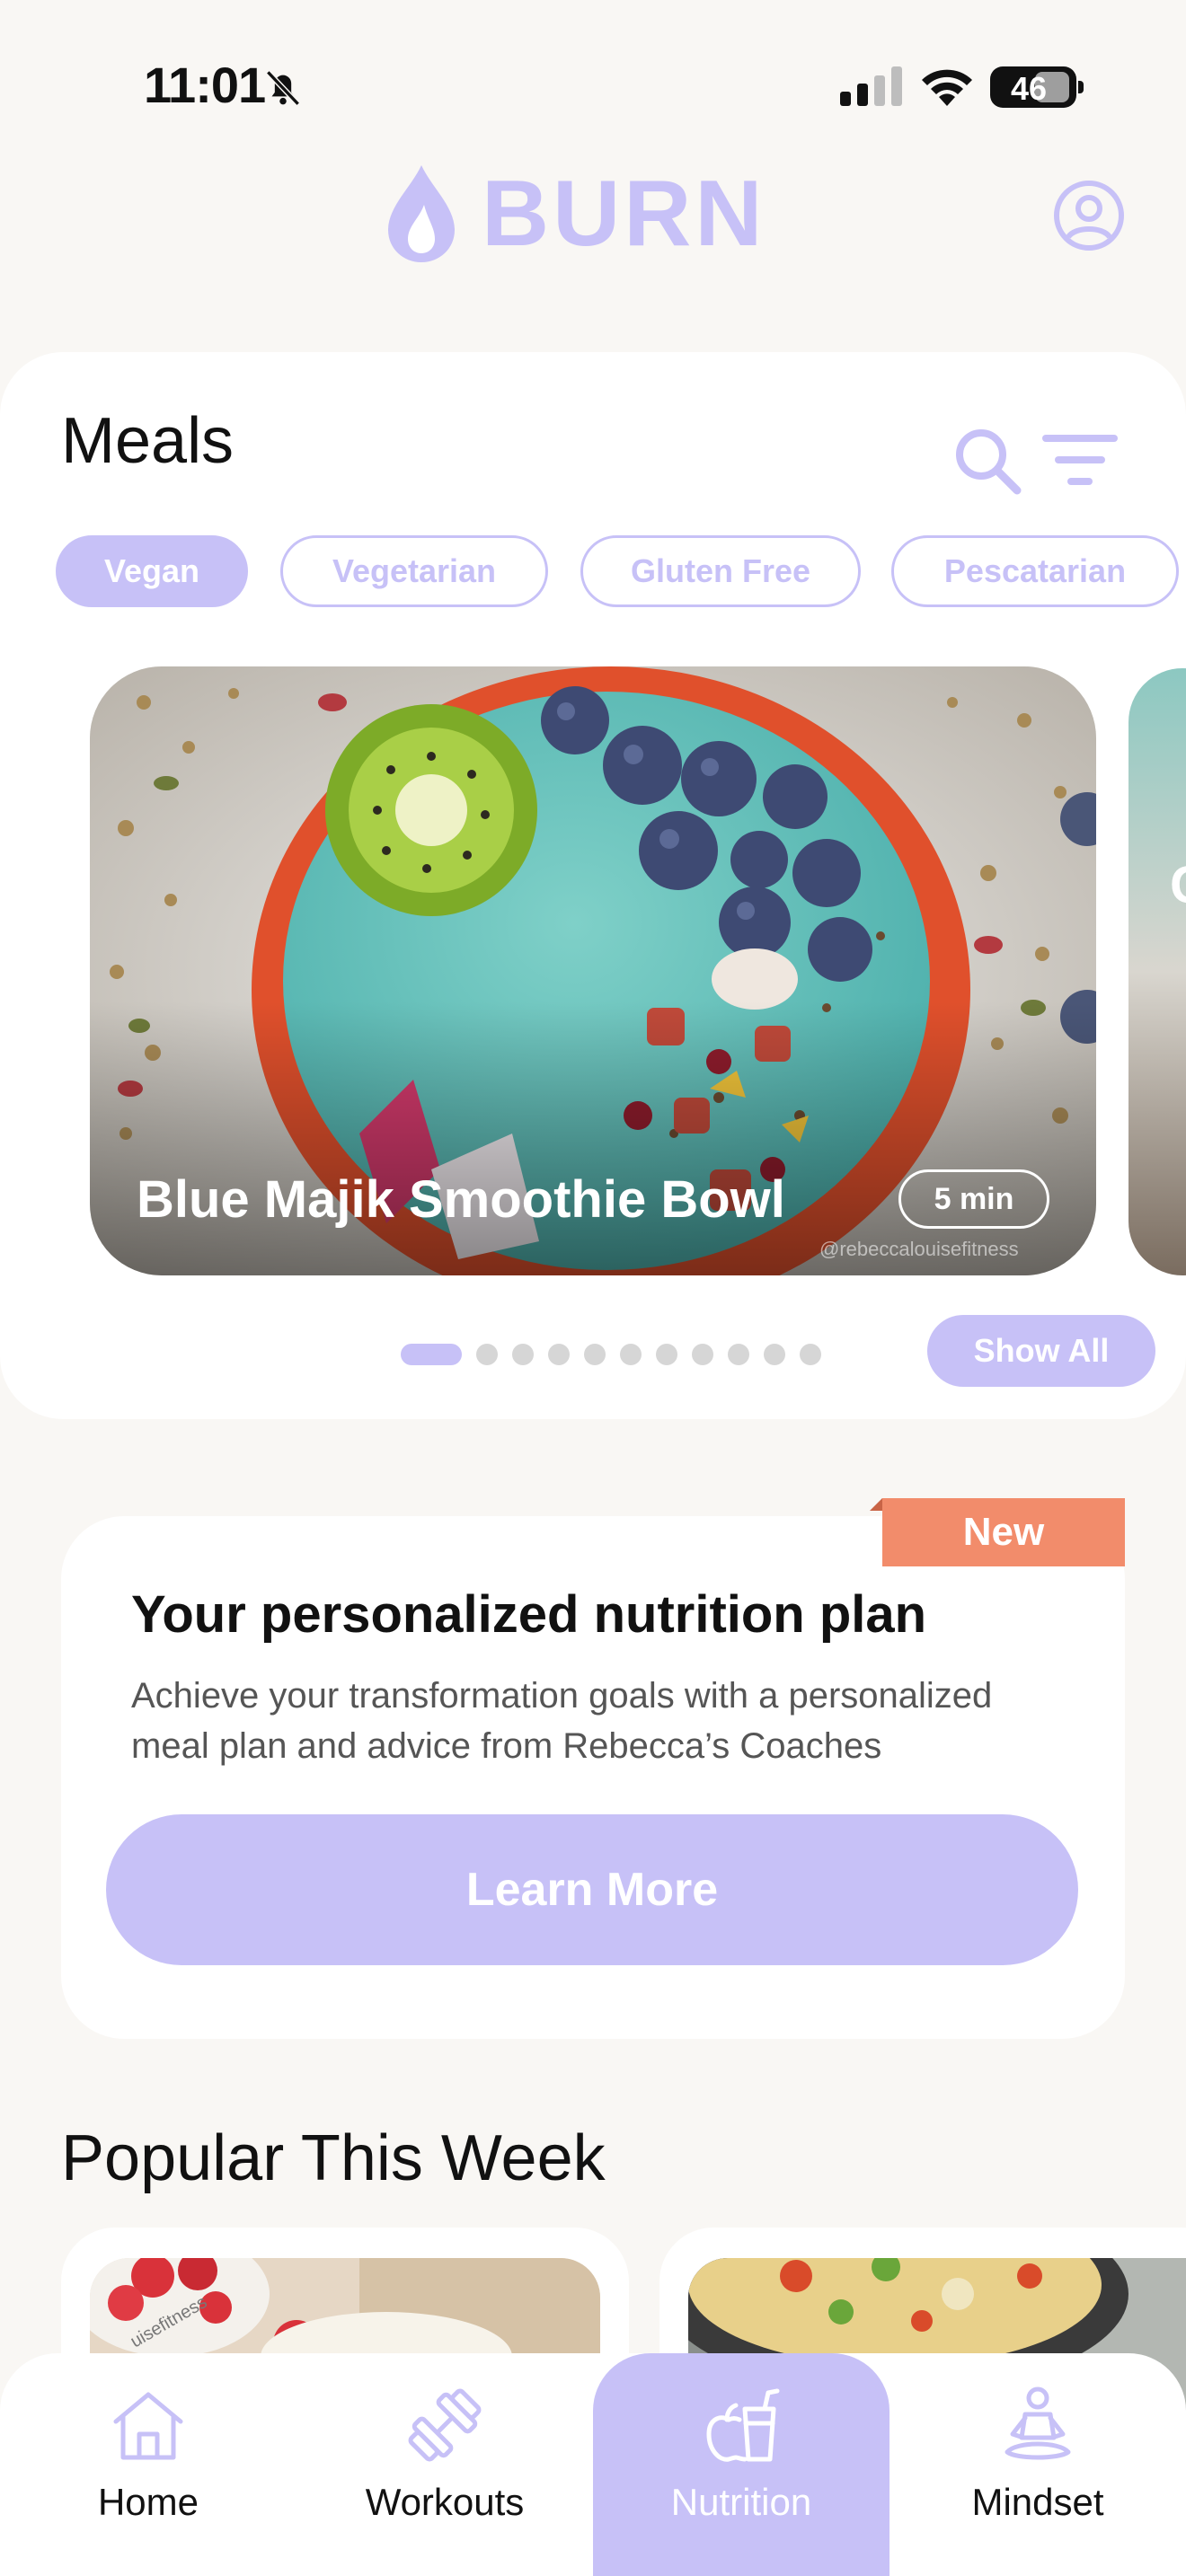 This screenshot has height=2576, width=1186. What do you see at coordinates (947, 87) in the screenshot?
I see `wifi-icon` at bounding box center [947, 87].